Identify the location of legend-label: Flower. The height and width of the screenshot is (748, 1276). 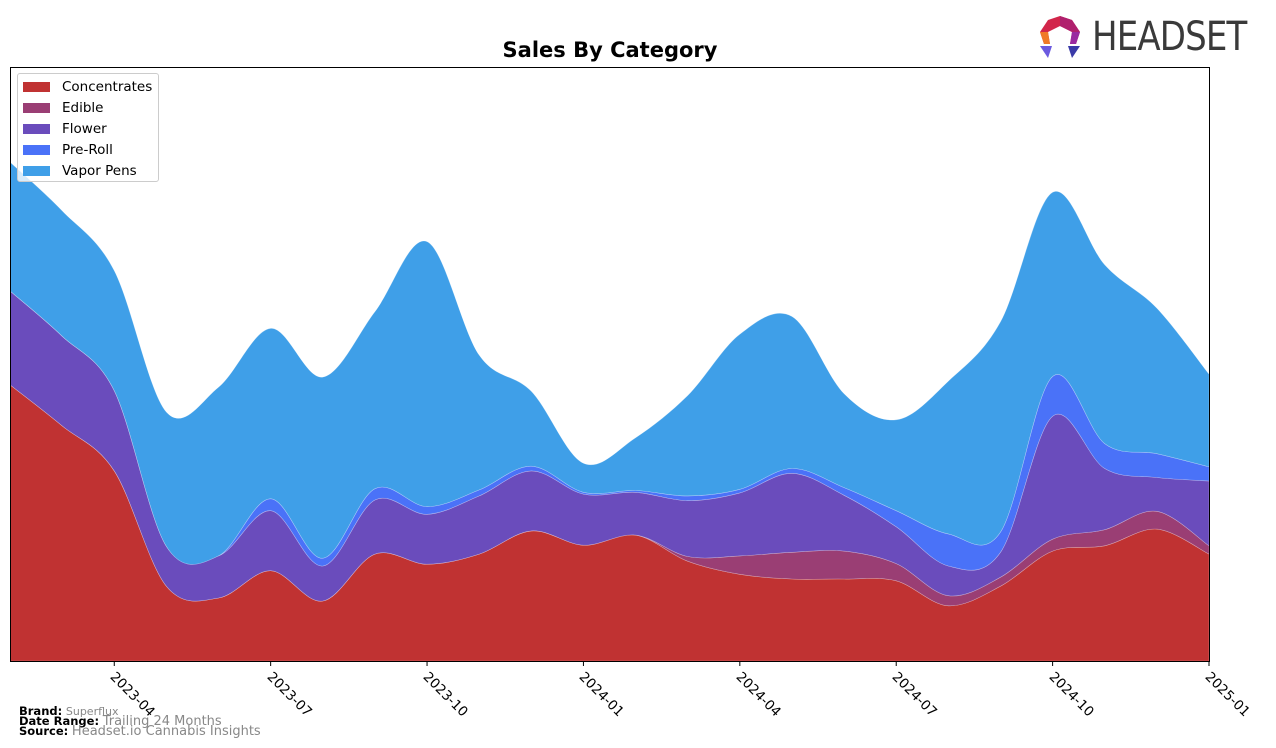
(84, 129).